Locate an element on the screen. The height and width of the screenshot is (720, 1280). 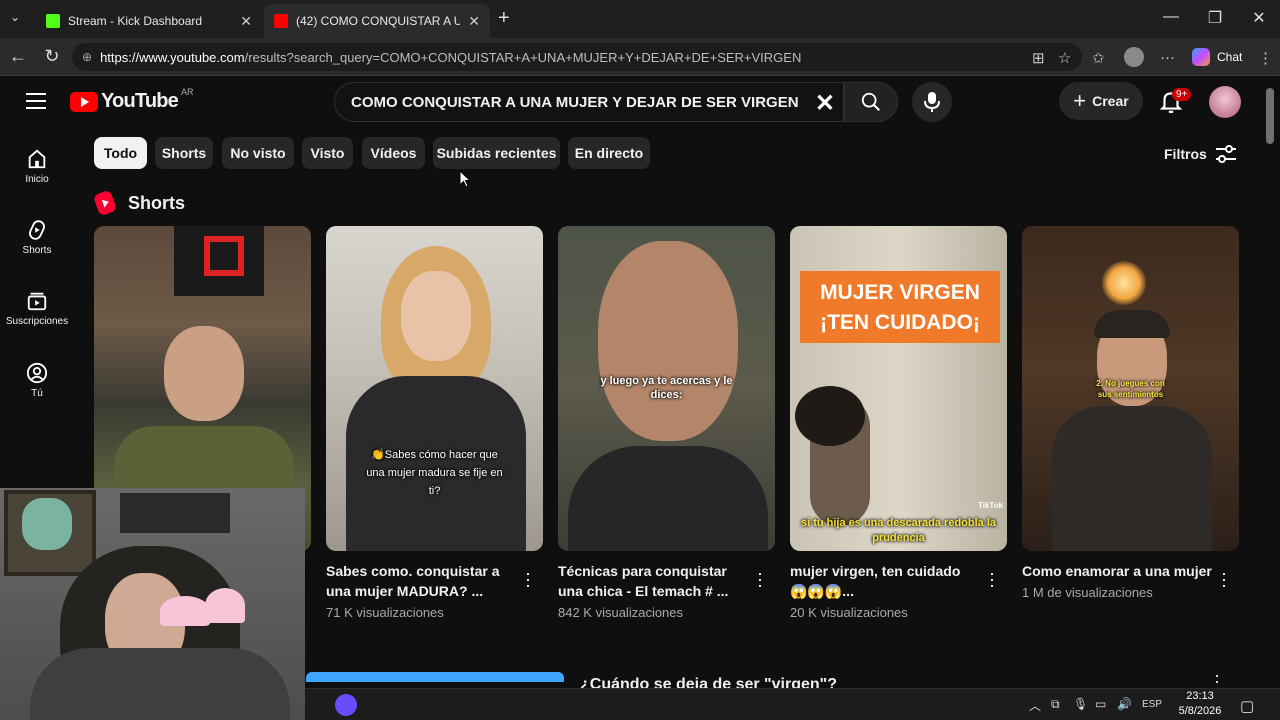
tray-device-icon: ⧉ is located at coordinates (1055, 704).